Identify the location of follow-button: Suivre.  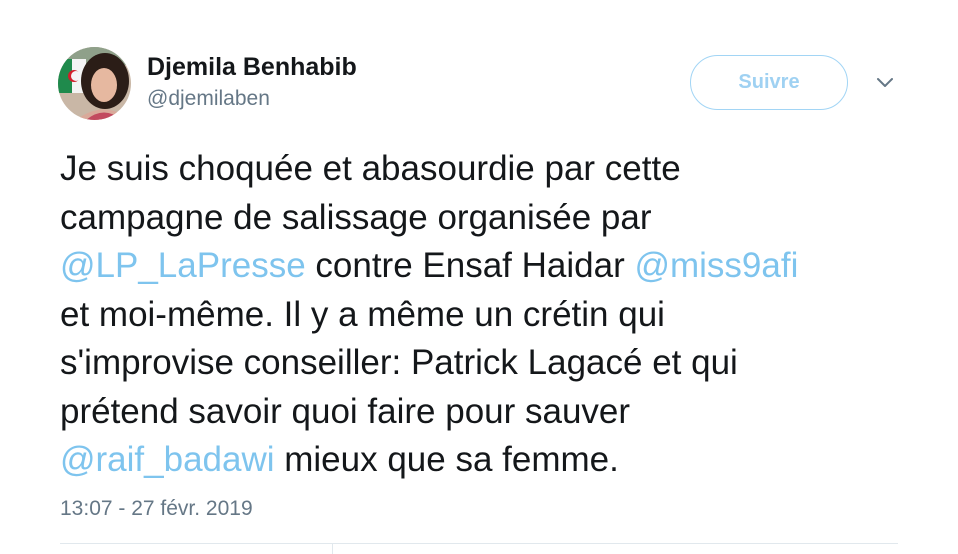
(769, 82).